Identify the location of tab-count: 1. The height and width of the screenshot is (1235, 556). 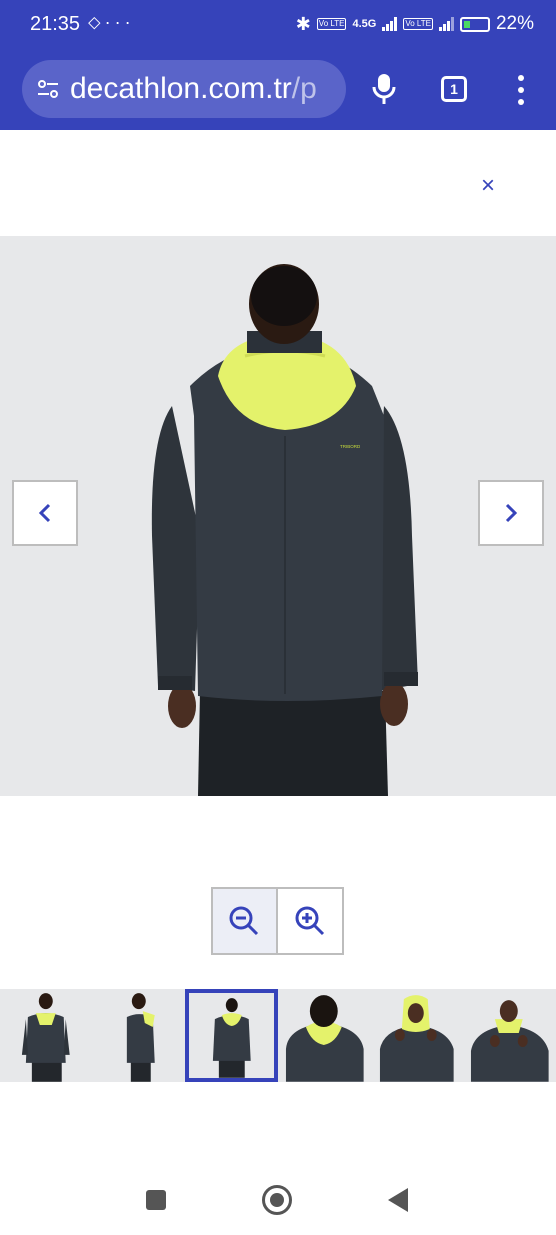
(454, 89).